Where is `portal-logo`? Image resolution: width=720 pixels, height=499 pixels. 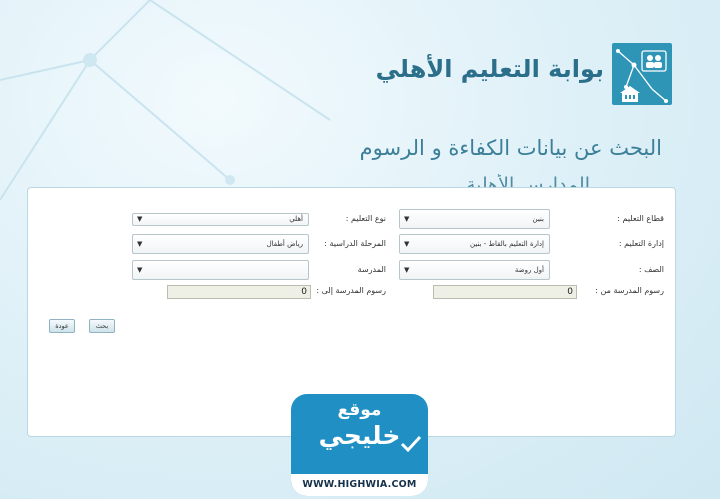
portal-logo is located at coordinates (642, 74).